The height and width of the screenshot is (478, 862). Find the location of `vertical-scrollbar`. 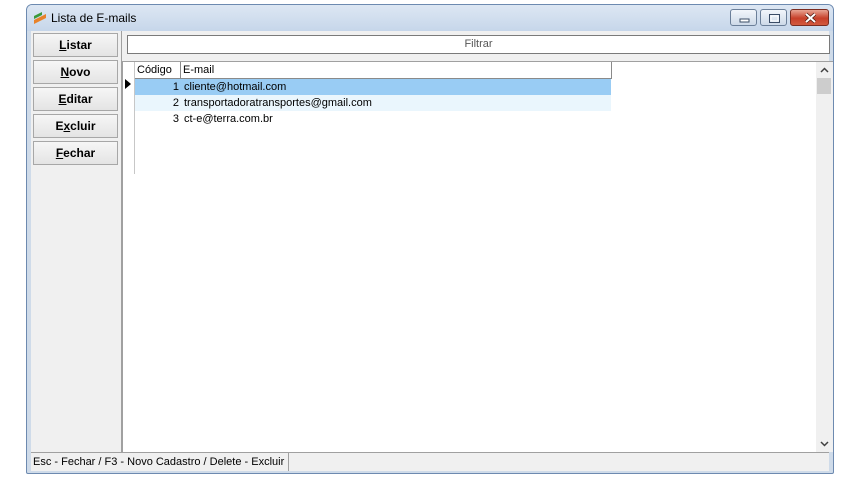

vertical-scrollbar is located at coordinates (824, 257).